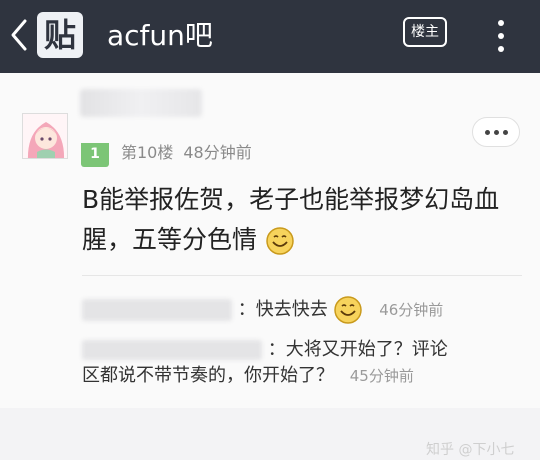  I want to click on vertical-dots-icon, so click(501, 36).